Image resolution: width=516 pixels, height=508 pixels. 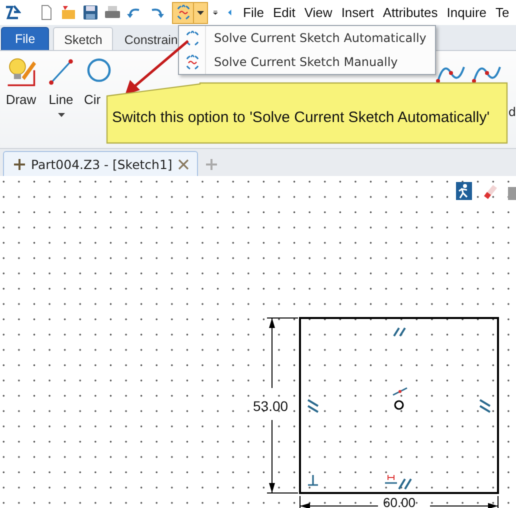 What do you see at coordinates (503, 12) in the screenshot?
I see `menu-item: Te` at bounding box center [503, 12].